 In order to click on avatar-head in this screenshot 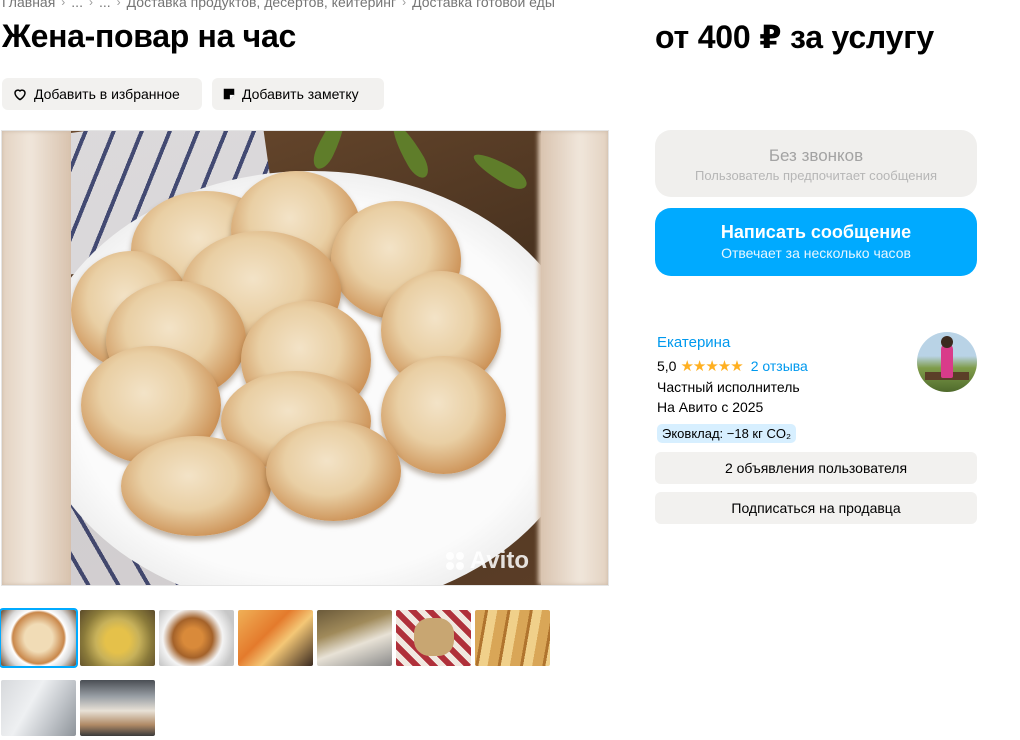, I will do `click(947, 342)`.